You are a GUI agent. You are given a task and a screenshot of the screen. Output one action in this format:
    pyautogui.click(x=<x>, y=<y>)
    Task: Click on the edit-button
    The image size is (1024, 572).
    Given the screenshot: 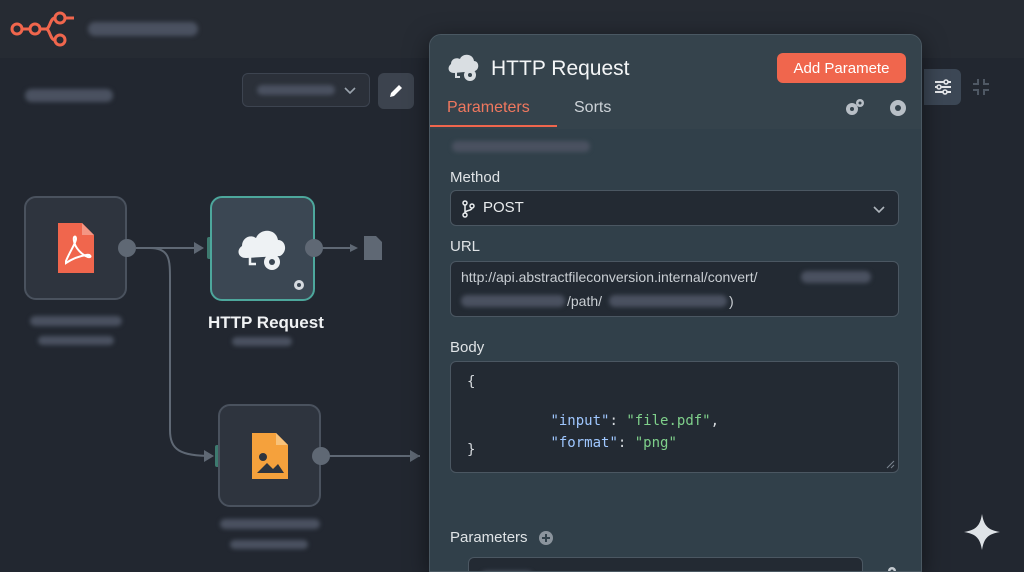 What is the action you would take?
    pyautogui.click(x=396, y=91)
    